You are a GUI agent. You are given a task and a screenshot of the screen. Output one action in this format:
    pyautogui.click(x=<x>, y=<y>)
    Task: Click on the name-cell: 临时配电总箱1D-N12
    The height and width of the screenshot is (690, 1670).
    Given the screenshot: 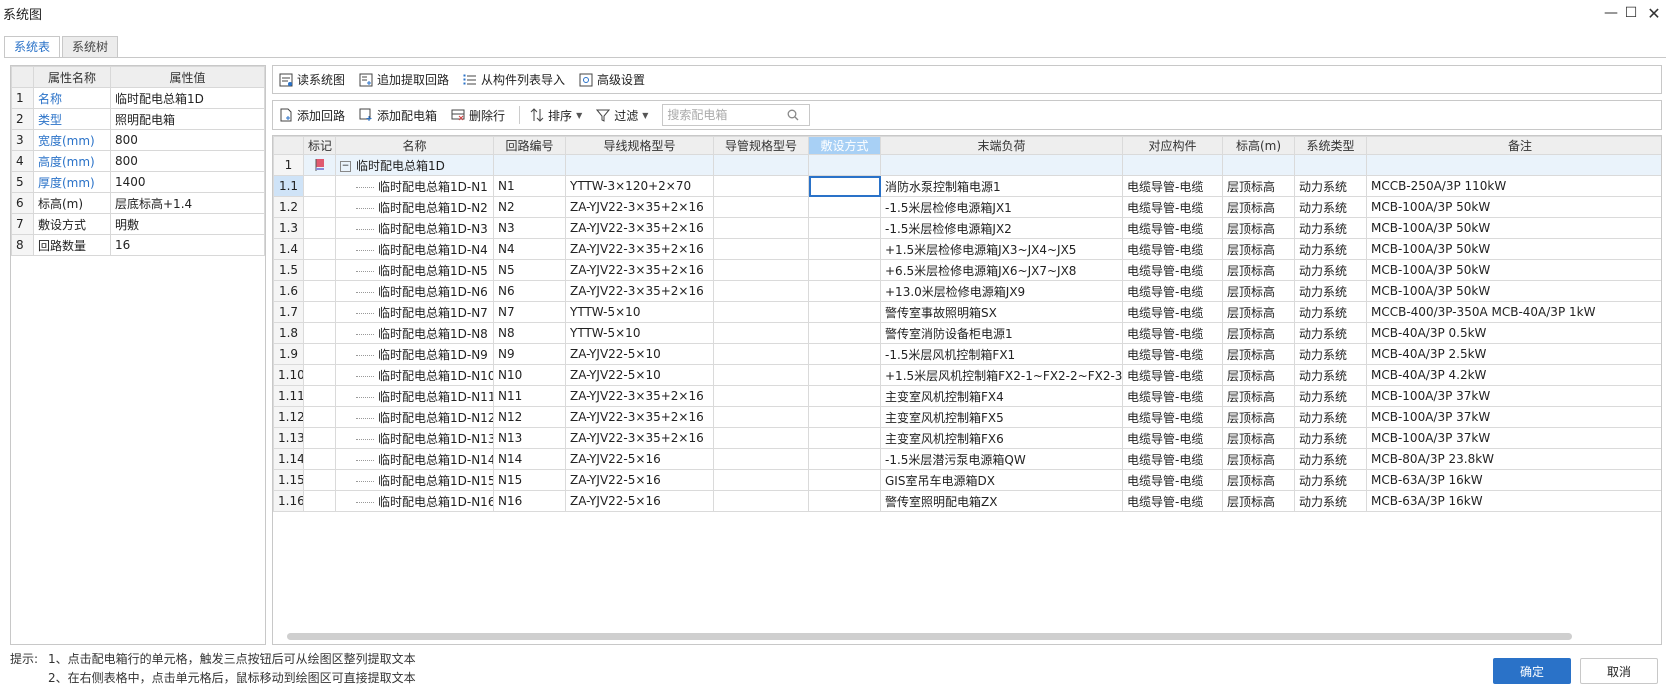 What is the action you would take?
    pyautogui.click(x=414, y=417)
    